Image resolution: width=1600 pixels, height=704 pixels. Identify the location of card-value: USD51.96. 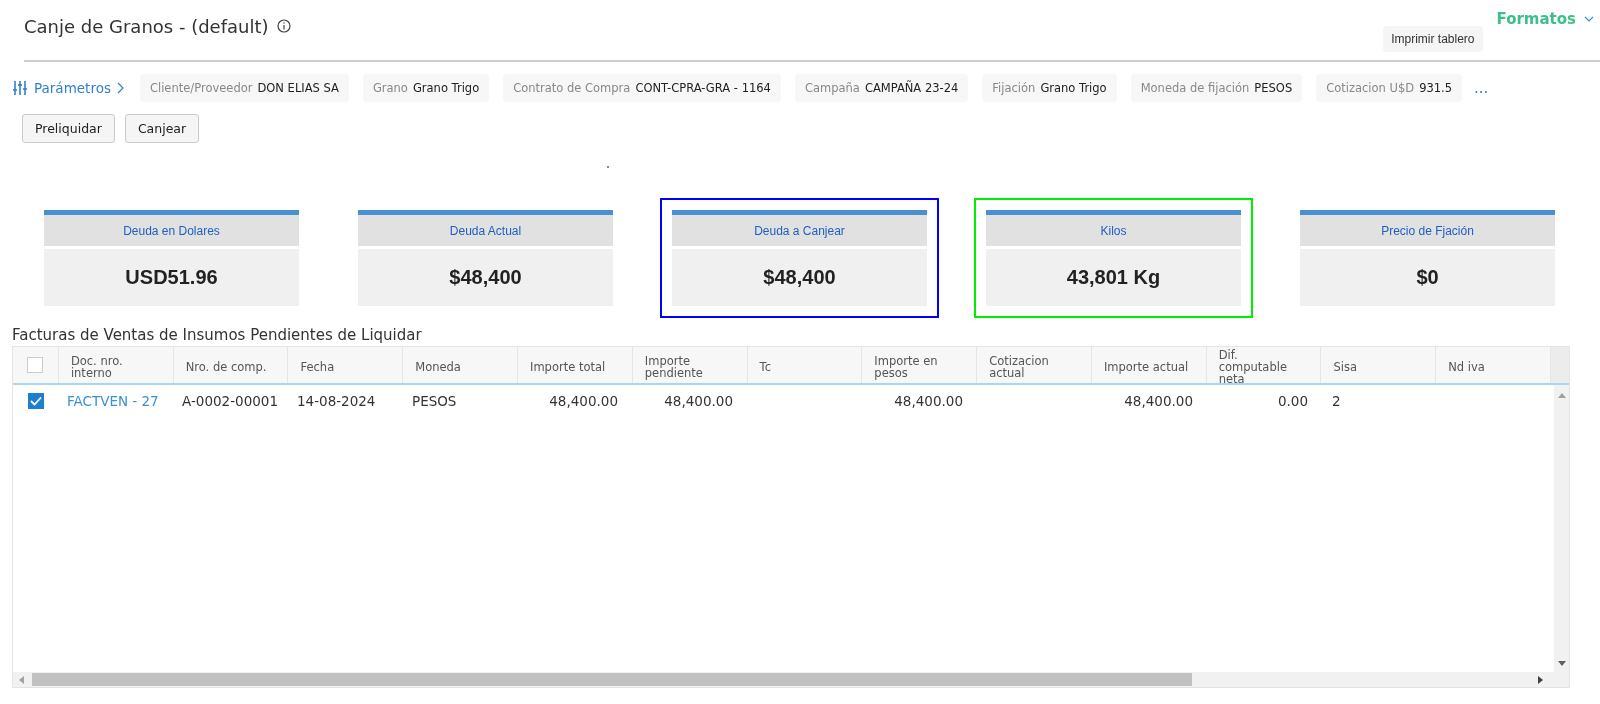
(171, 277).